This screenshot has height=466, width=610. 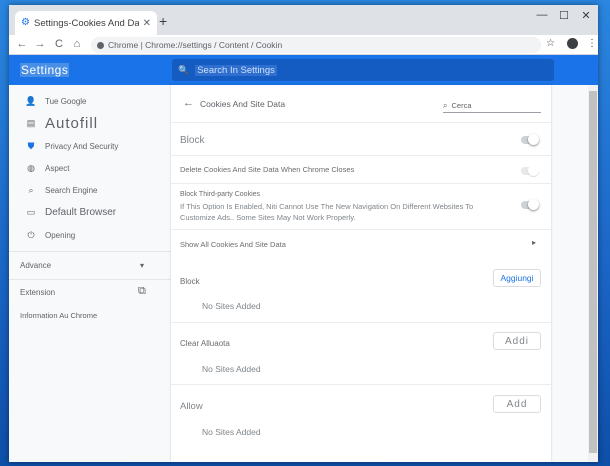 What do you see at coordinates (517, 404) in the screenshot?
I see `add-allow-button: Add` at bounding box center [517, 404].